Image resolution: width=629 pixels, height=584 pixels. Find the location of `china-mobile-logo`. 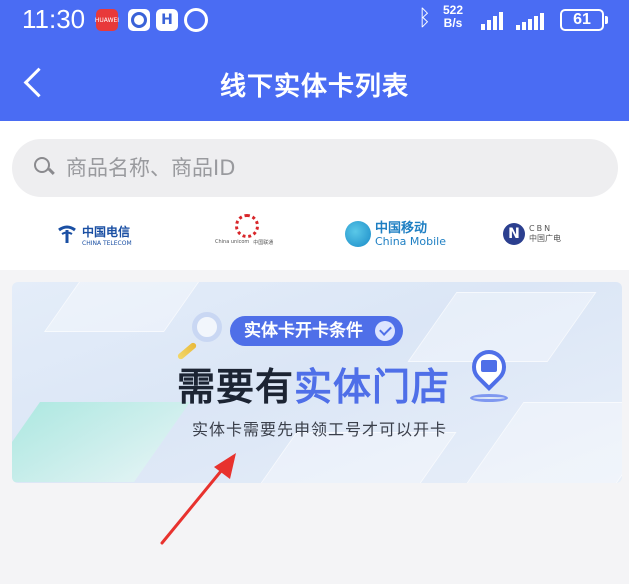

china-mobile-logo is located at coordinates (358, 234).